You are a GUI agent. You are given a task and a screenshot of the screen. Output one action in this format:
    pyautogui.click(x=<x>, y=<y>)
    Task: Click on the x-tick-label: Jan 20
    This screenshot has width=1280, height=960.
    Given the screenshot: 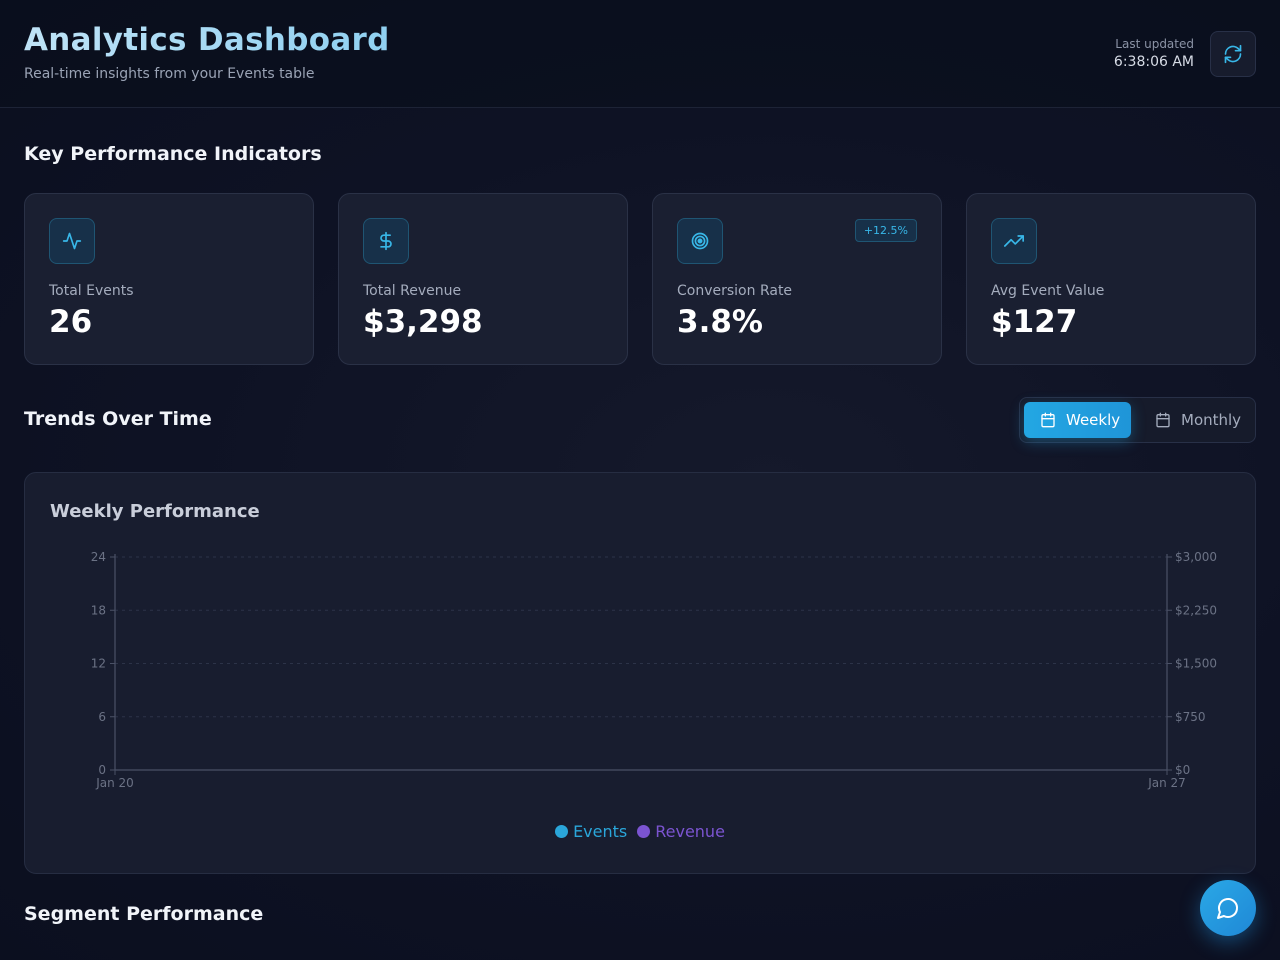 What is the action you would take?
    pyautogui.click(x=114, y=783)
    